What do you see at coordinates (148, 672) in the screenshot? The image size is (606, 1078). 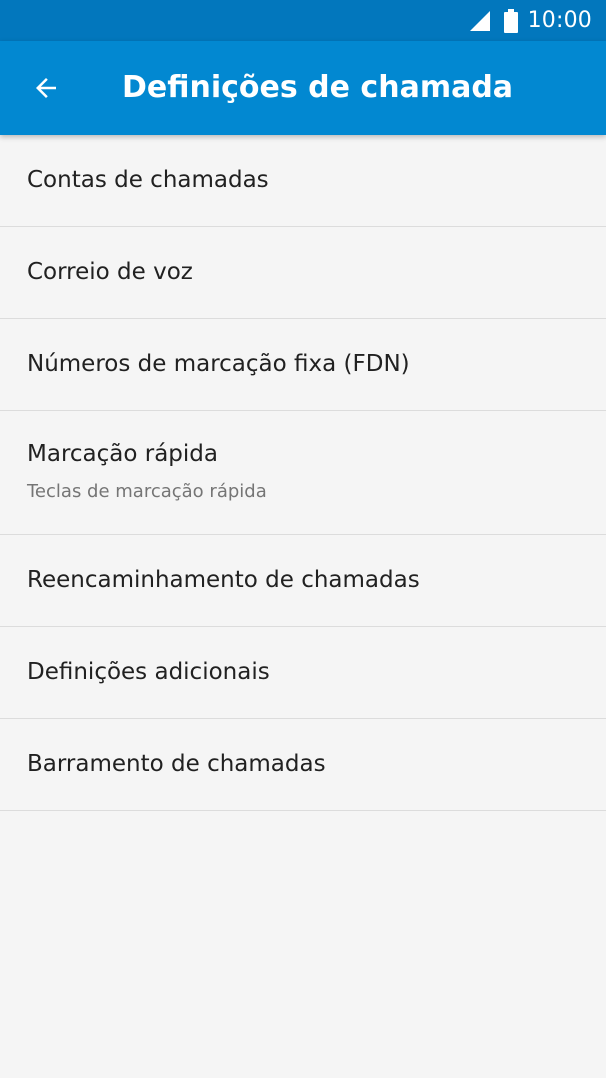 I see `setting-title: Definições adicionais` at bounding box center [148, 672].